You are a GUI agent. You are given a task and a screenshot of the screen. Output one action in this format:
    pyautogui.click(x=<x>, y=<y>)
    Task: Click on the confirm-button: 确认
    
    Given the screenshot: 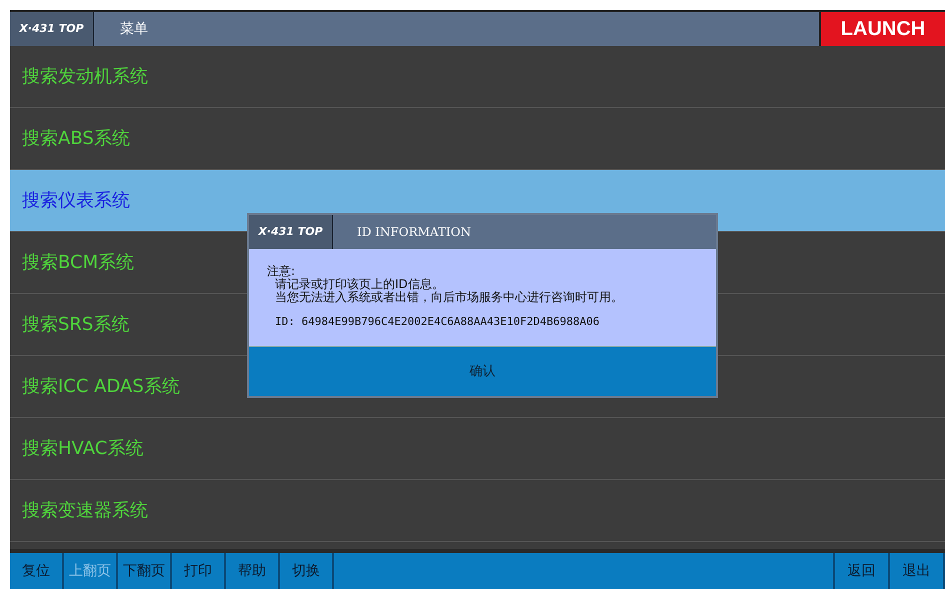 What is the action you would take?
    pyautogui.click(x=482, y=371)
    